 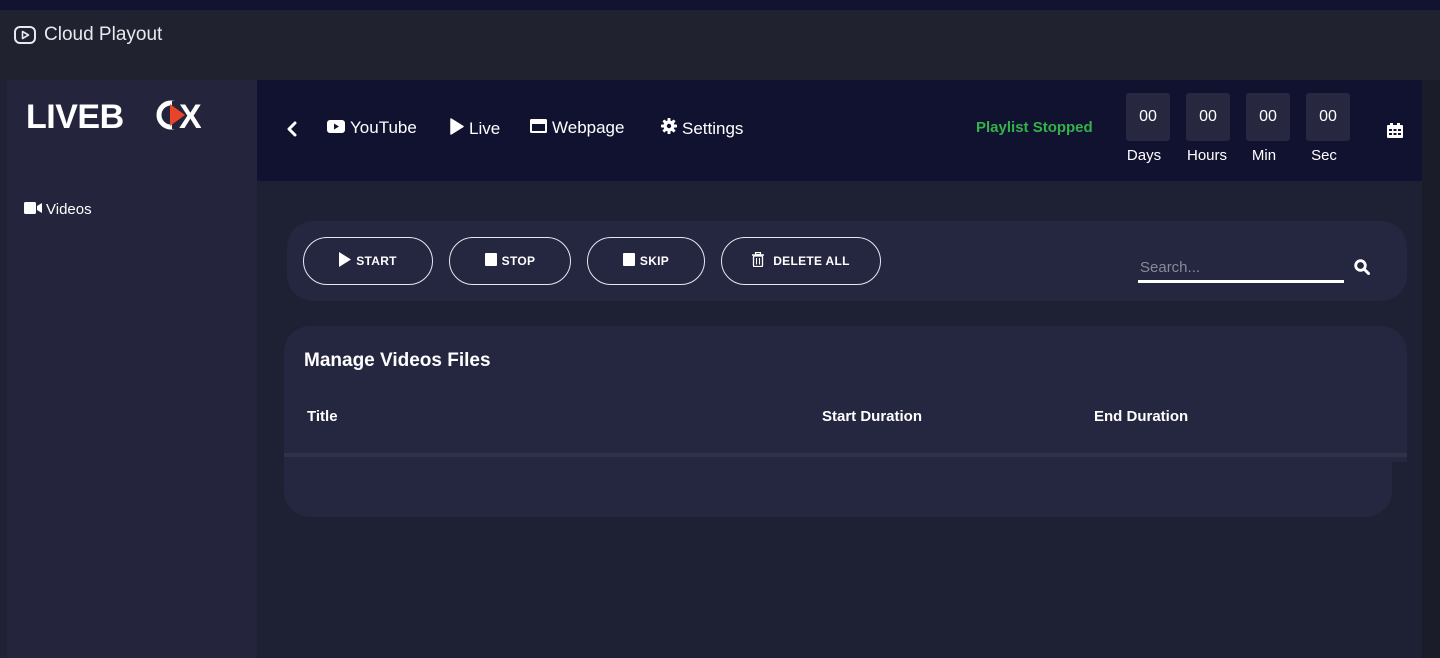 What do you see at coordinates (1141, 416) in the screenshot?
I see `column-header-end-duration: End Duration` at bounding box center [1141, 416].